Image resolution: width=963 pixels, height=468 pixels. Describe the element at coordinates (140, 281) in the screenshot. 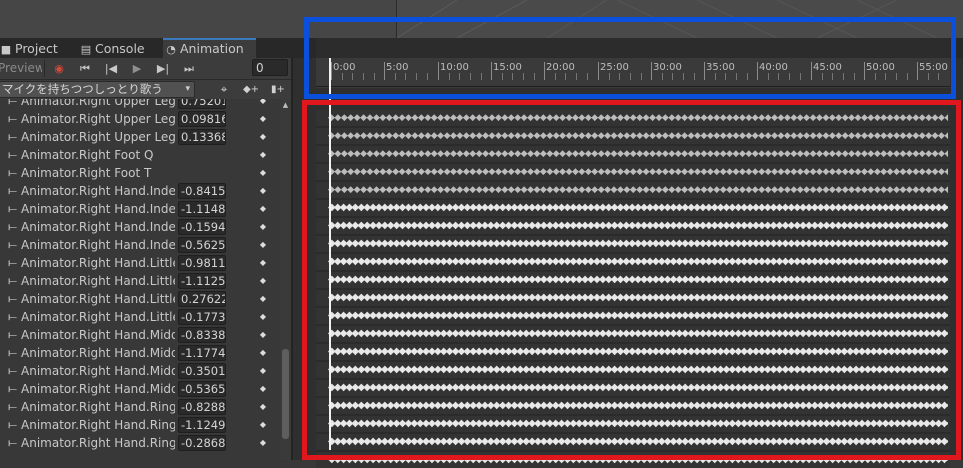

I see `property-row: ⟝ Animator.Right Hand.Little.2 -1.1125 ◆` at that location.